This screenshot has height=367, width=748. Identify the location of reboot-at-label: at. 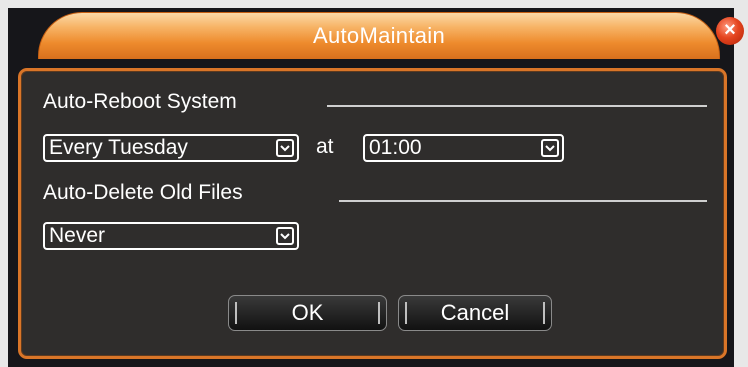
(325, 146).